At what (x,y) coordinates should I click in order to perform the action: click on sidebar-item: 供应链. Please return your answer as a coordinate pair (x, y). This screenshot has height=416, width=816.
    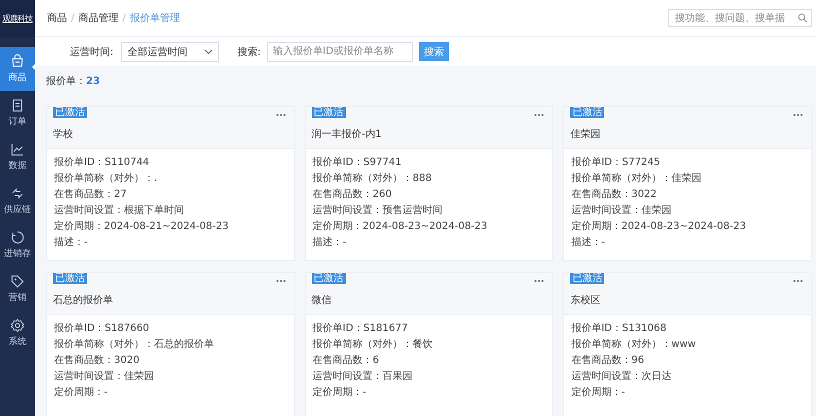
    Looking at the image, I should click on (17, 201).